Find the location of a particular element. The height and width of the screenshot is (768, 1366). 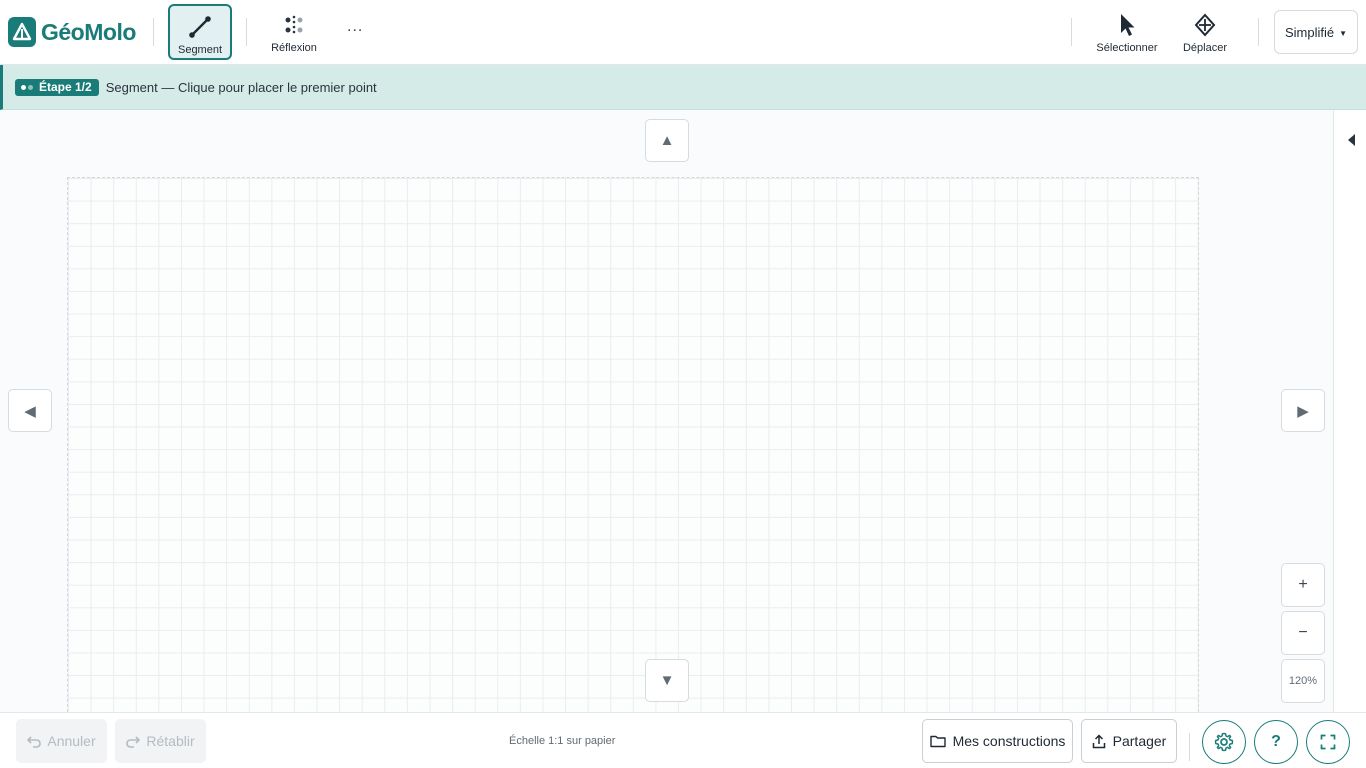

tool-select: Sélectionner is located at coordinates (1127, 32).